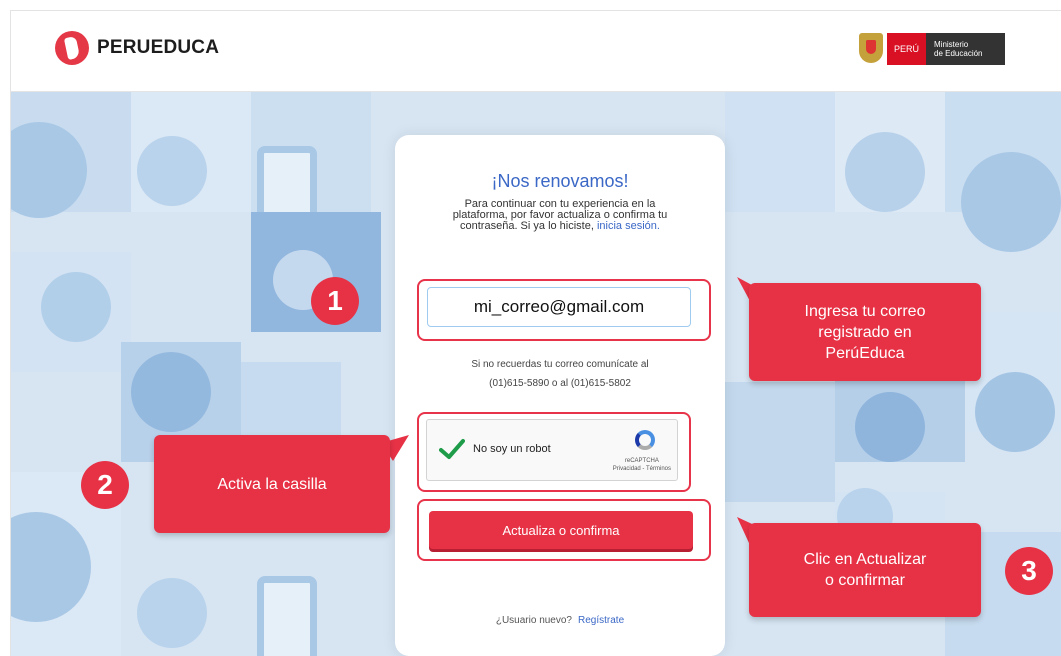 Image resolution: width=1061 pixels, height=656 pixels. I want to click on submit-button: Actualiza o confirma, so click(561, 530).